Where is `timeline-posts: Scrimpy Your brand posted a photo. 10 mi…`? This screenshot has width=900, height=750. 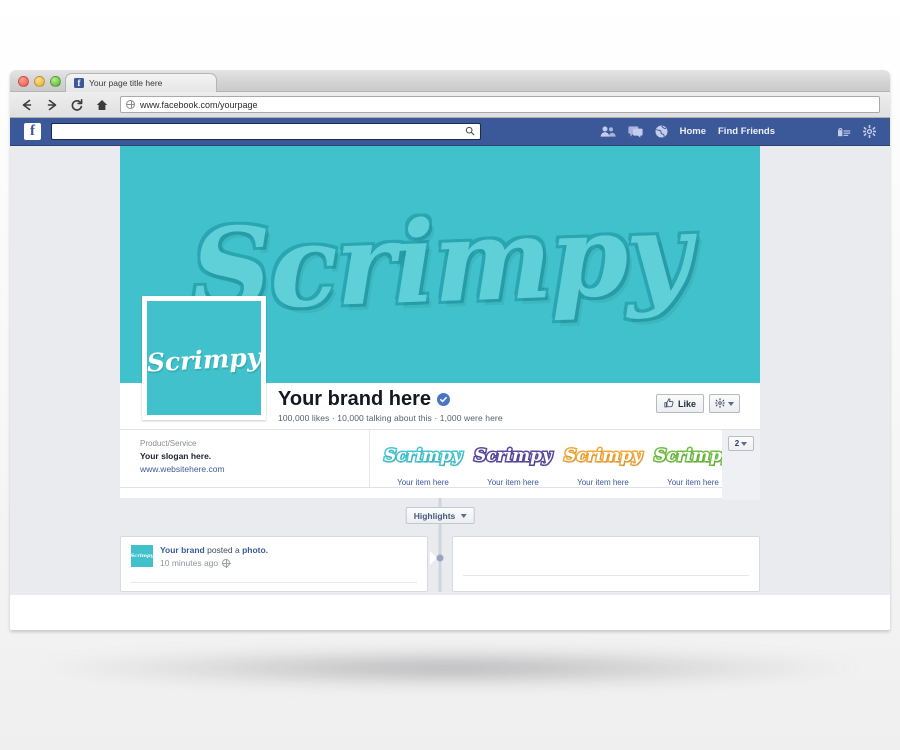
timeline-posts: Scrimpy Your brand posted a photo. 10 mi… is located at coordinates (440, 563).